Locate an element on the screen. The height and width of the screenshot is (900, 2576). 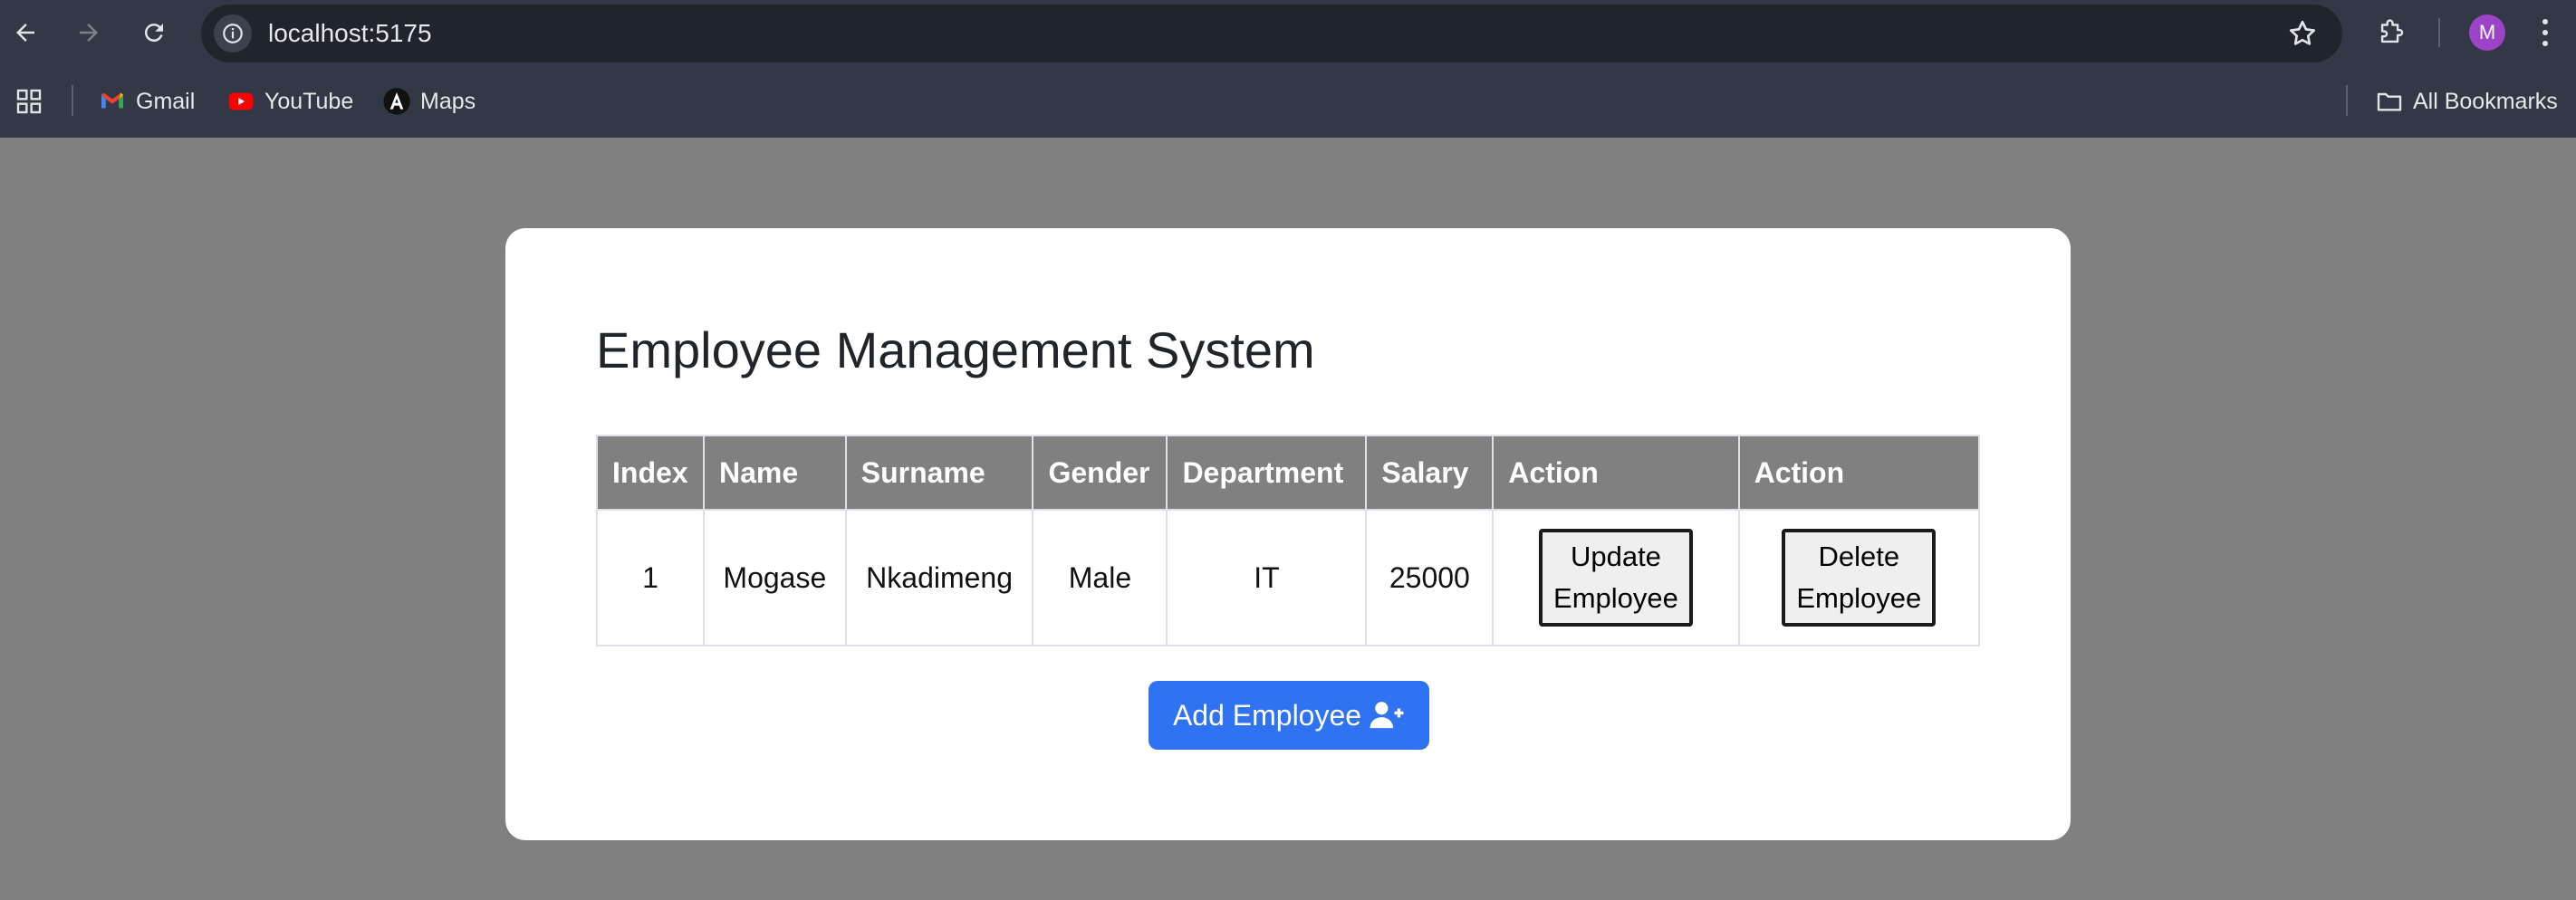
column-header-action-update: Action is located at coordinates (1616, 473).